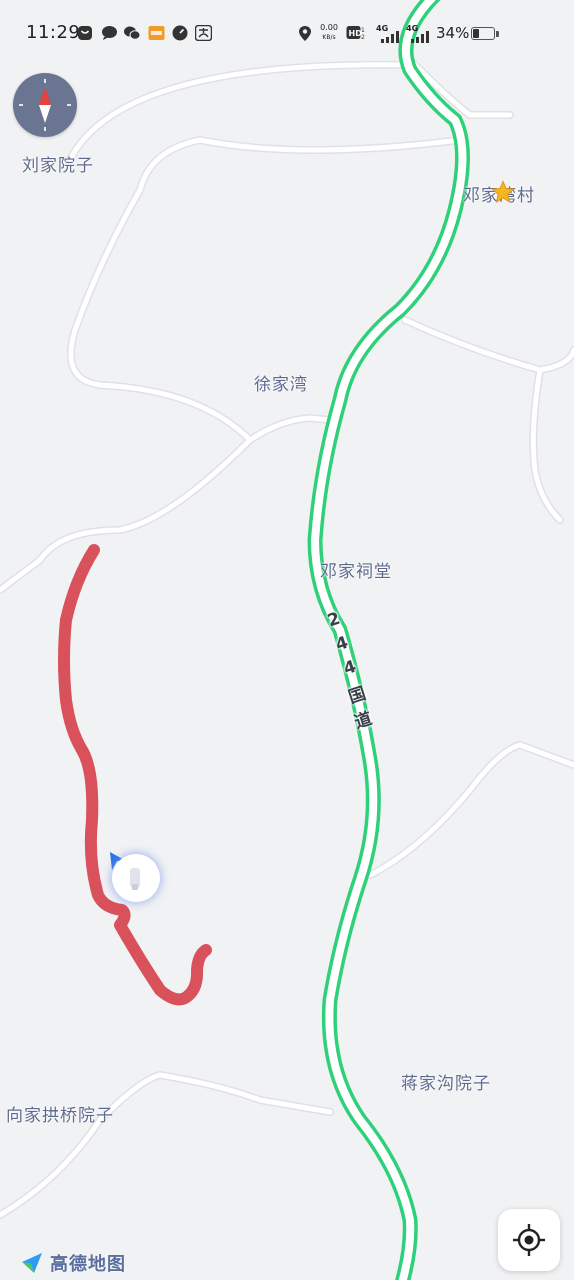 Image resolution: width=574 pixels, height=1280 pixels. What do you see at coordinates (305, 33) in the screenshot?
I see `location-pin-icon` at bounding box center [305, 33].